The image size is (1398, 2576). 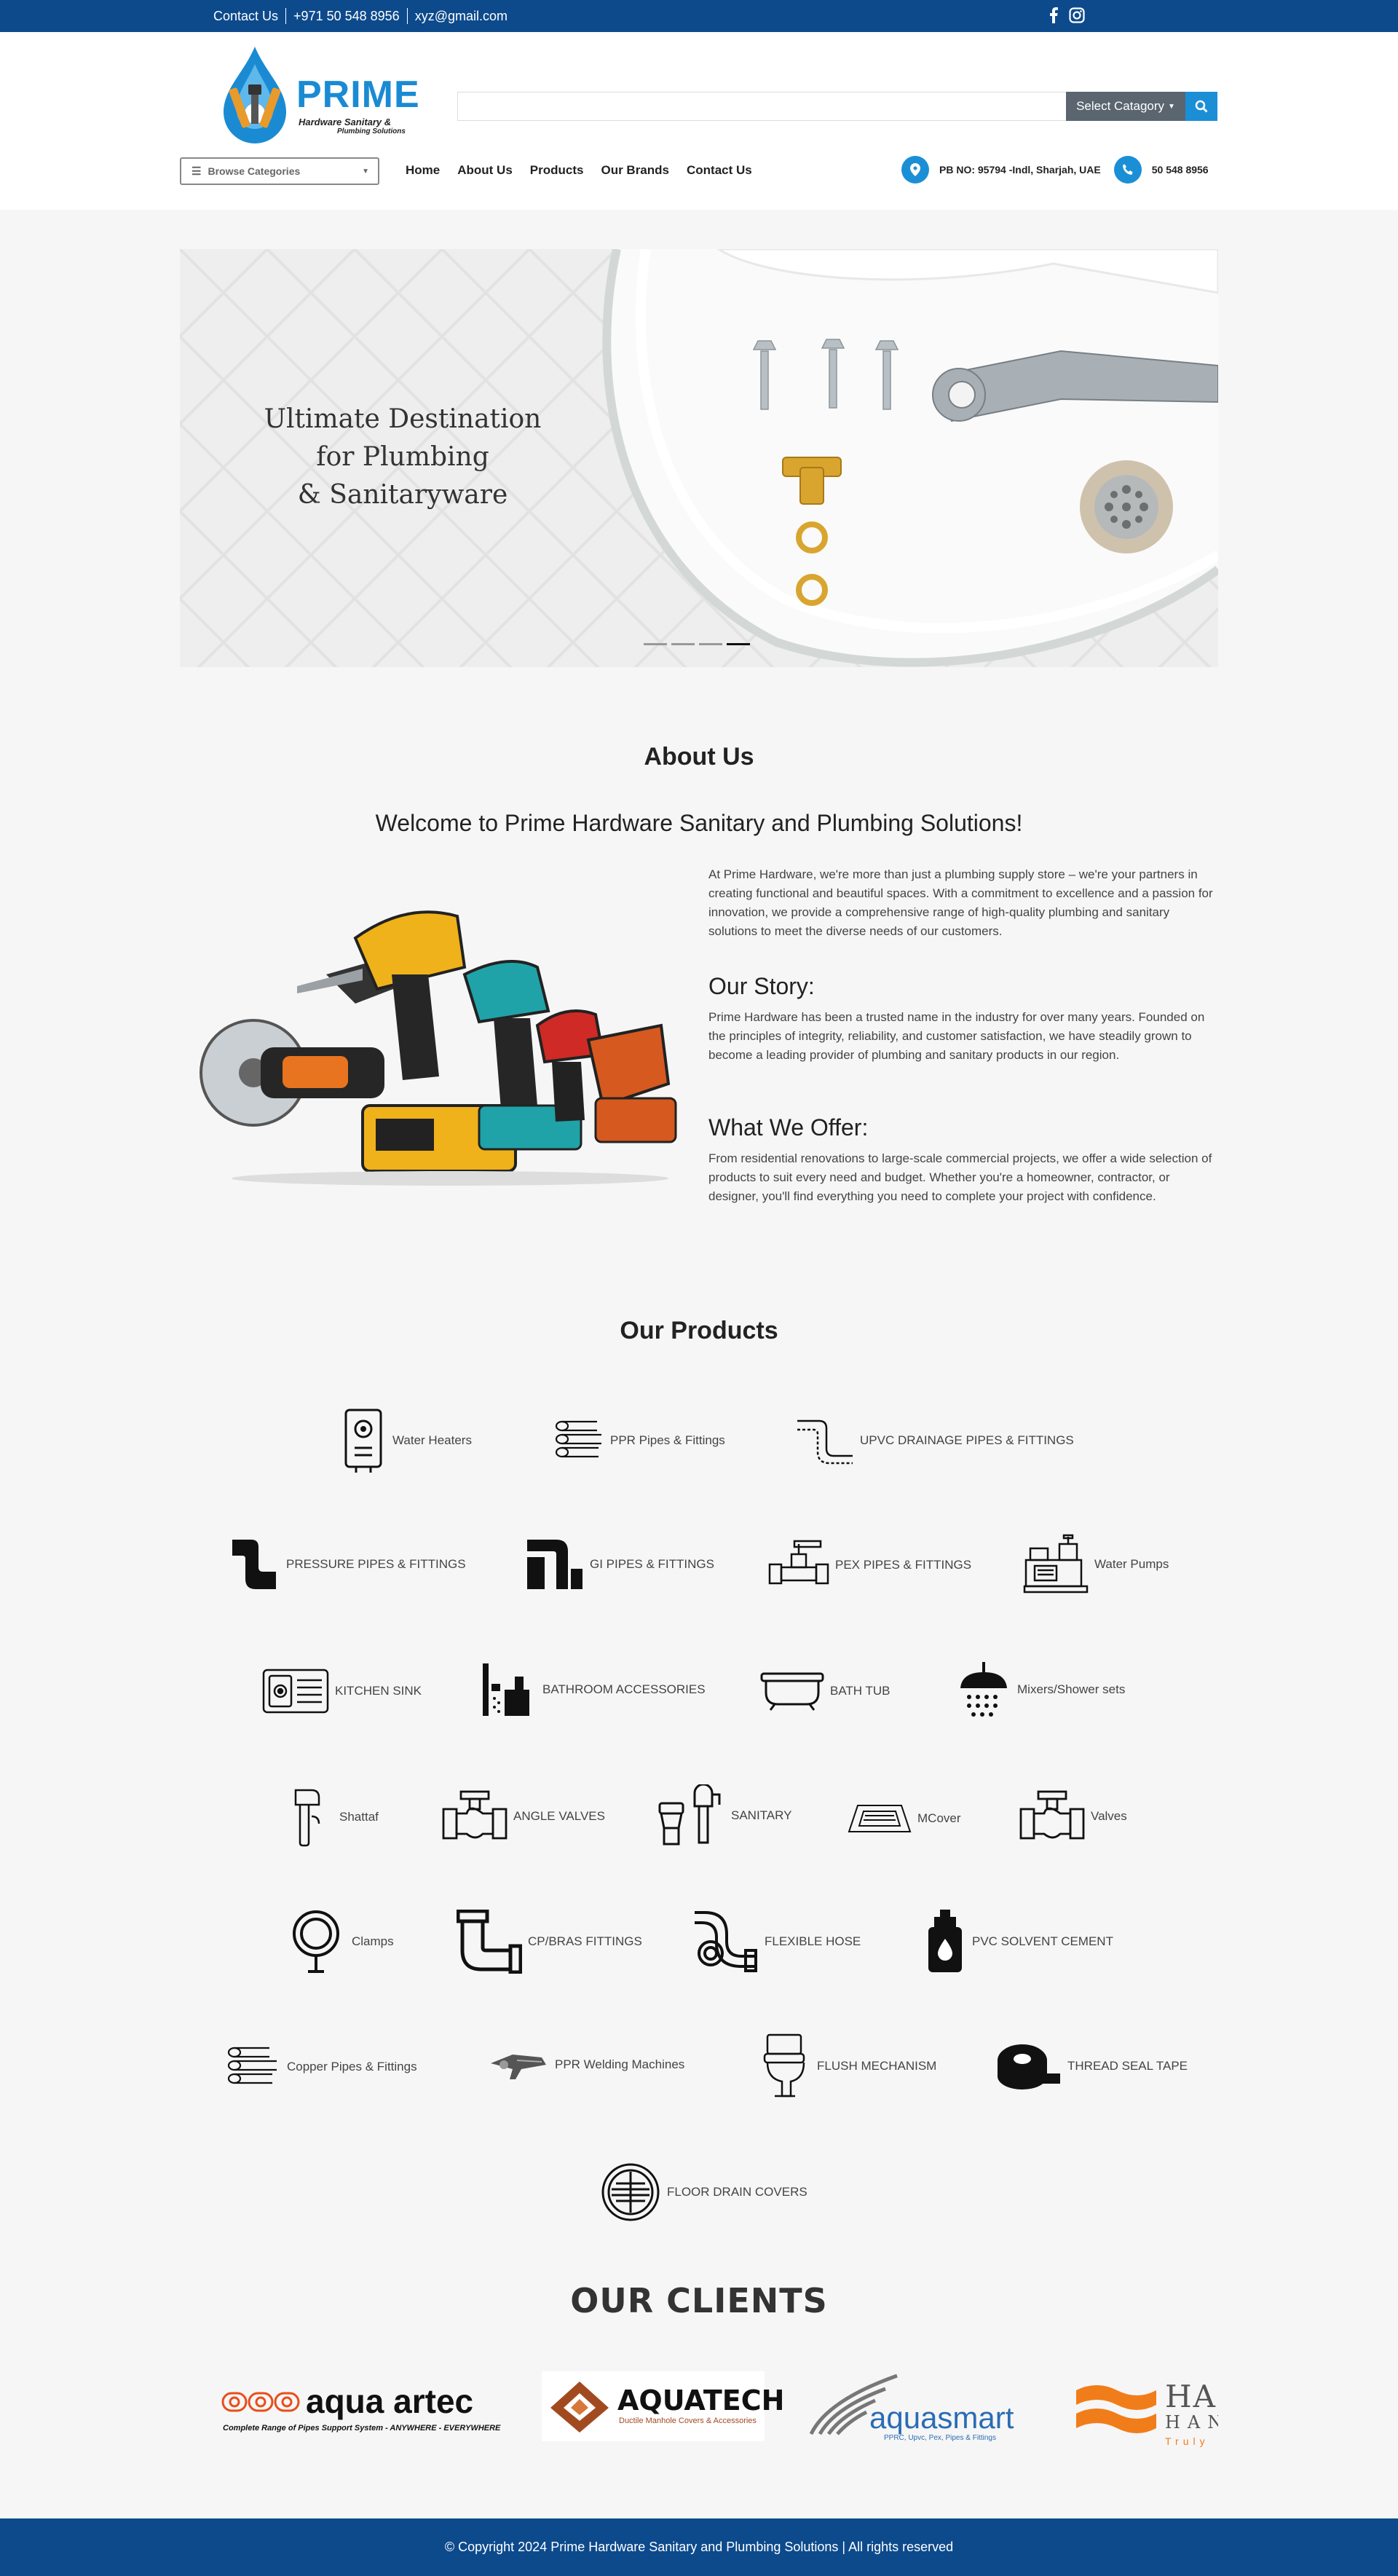 I want to click on clients-title: OUR CLIENTS, so click(x=699, y=2300).